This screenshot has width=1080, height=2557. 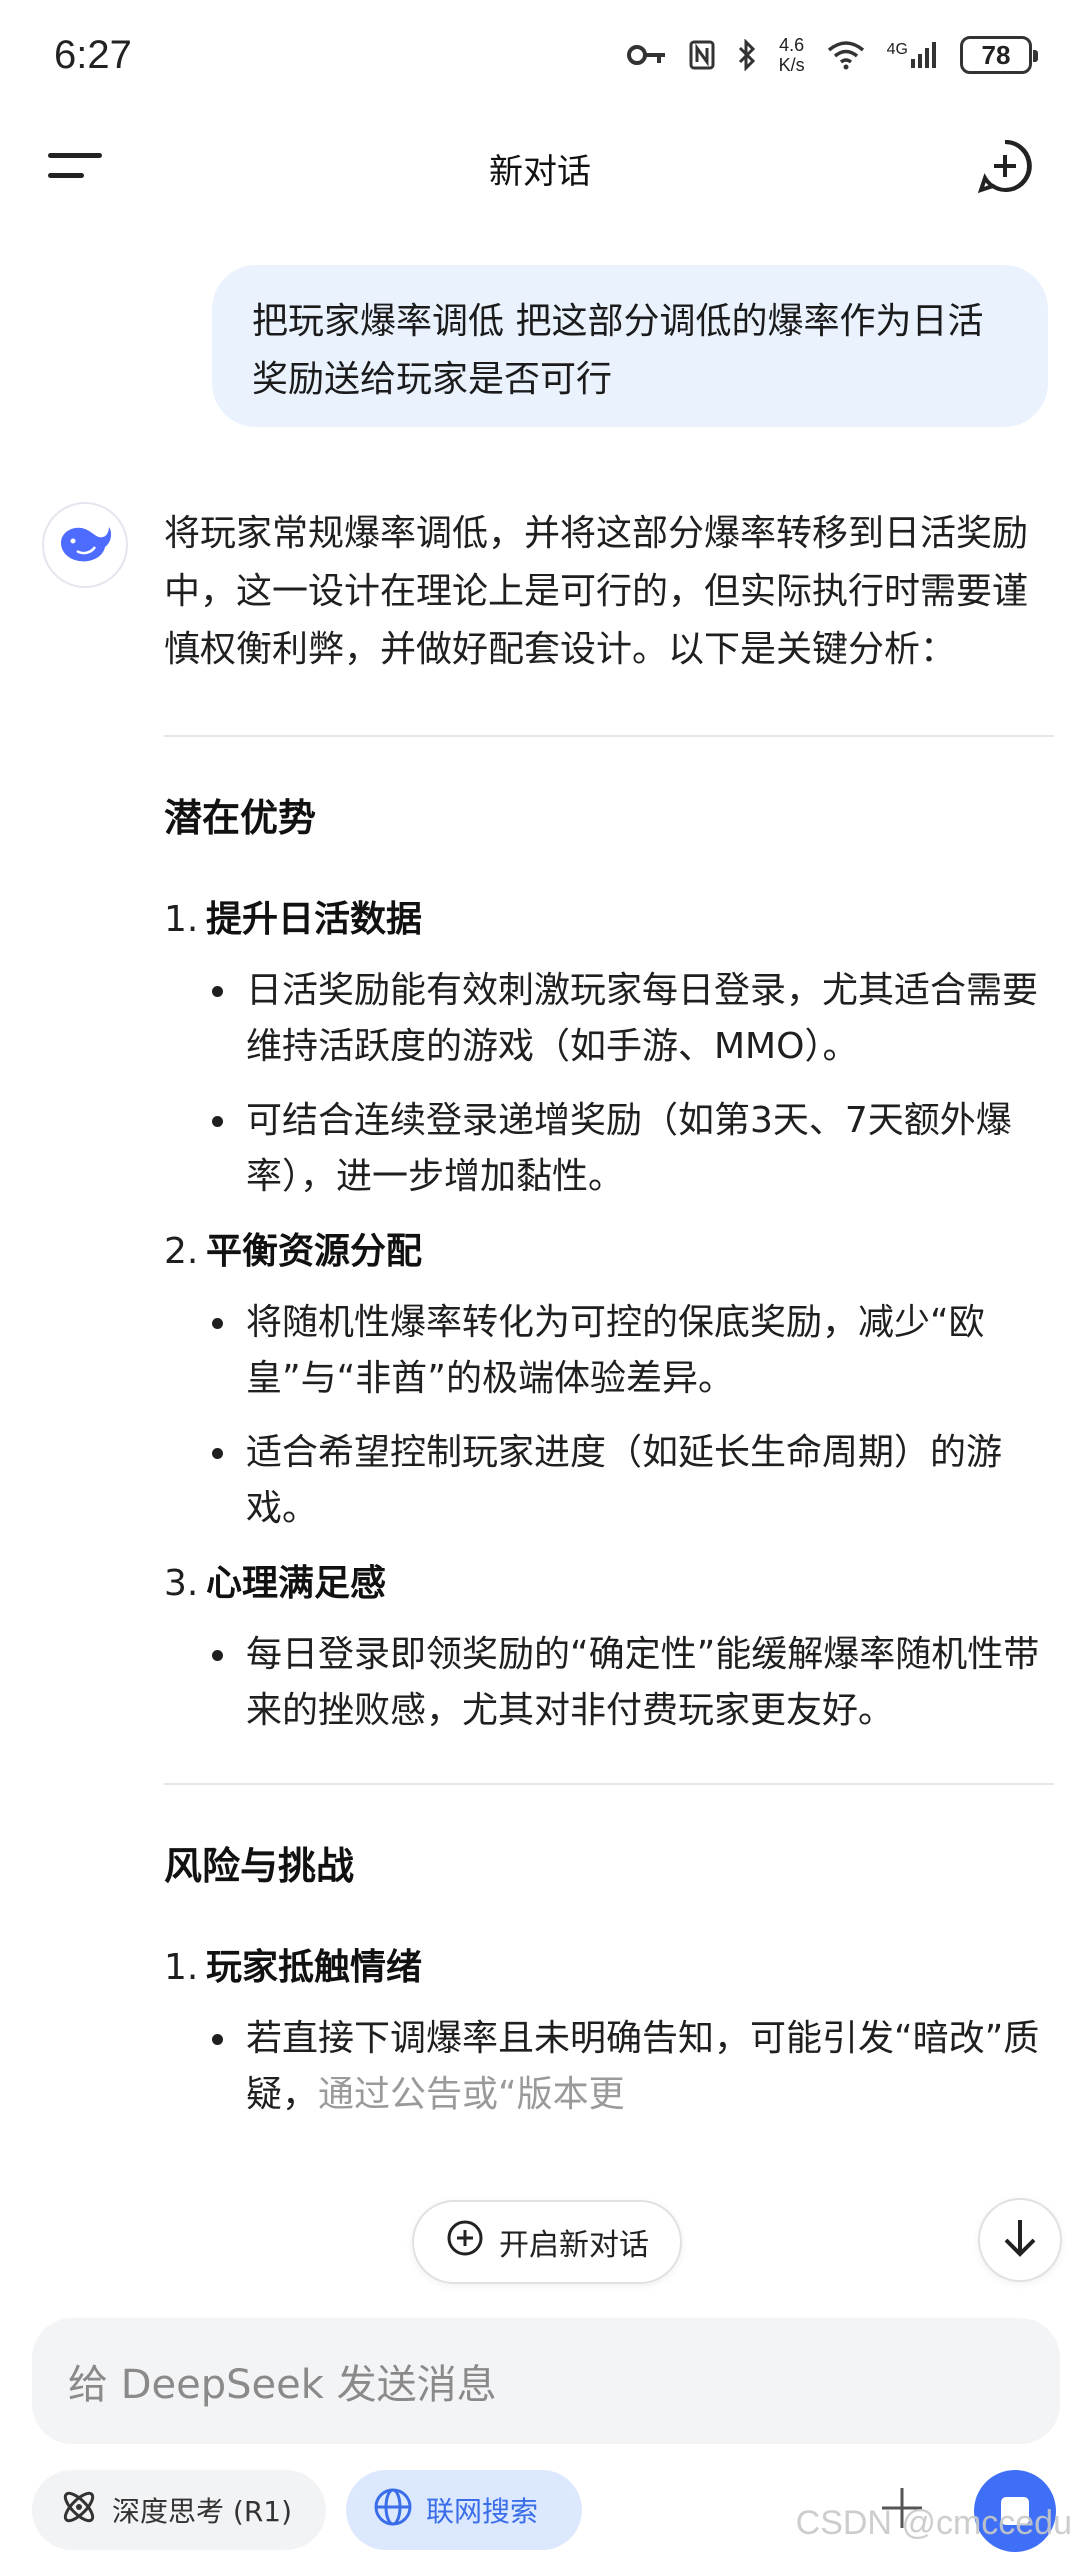 I want to click on globe-icon, so click(x=393, y=2510).